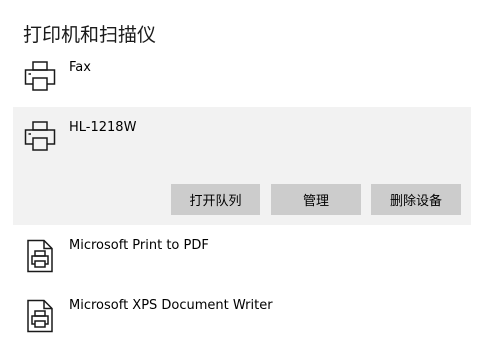  I want to click on printer-item-fax: Fax, so click(242, 78).